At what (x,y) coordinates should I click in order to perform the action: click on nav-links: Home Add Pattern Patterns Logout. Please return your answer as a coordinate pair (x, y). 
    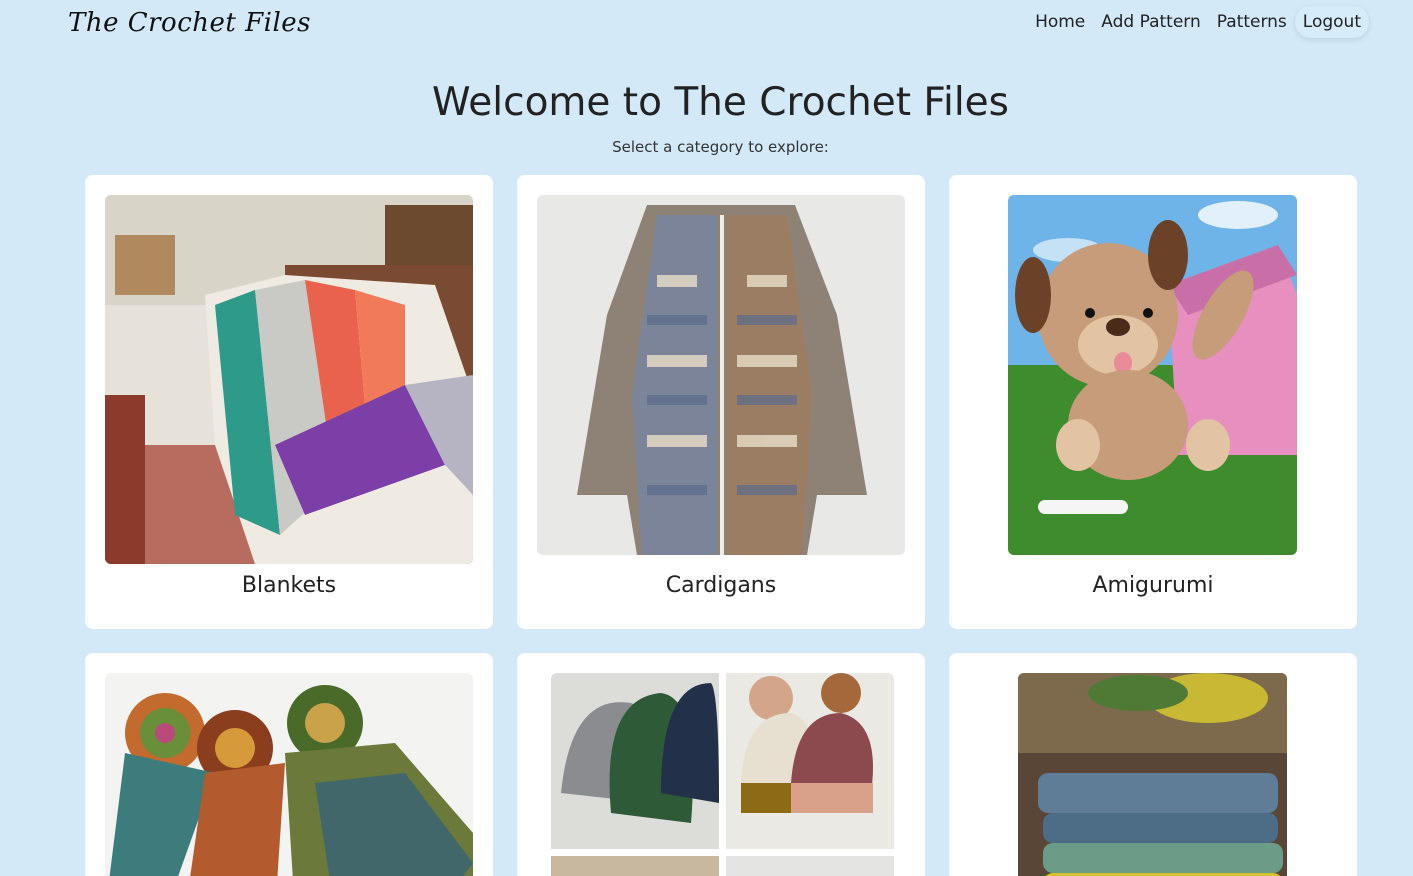
    Looking at the image, I should click on (1198, 22).